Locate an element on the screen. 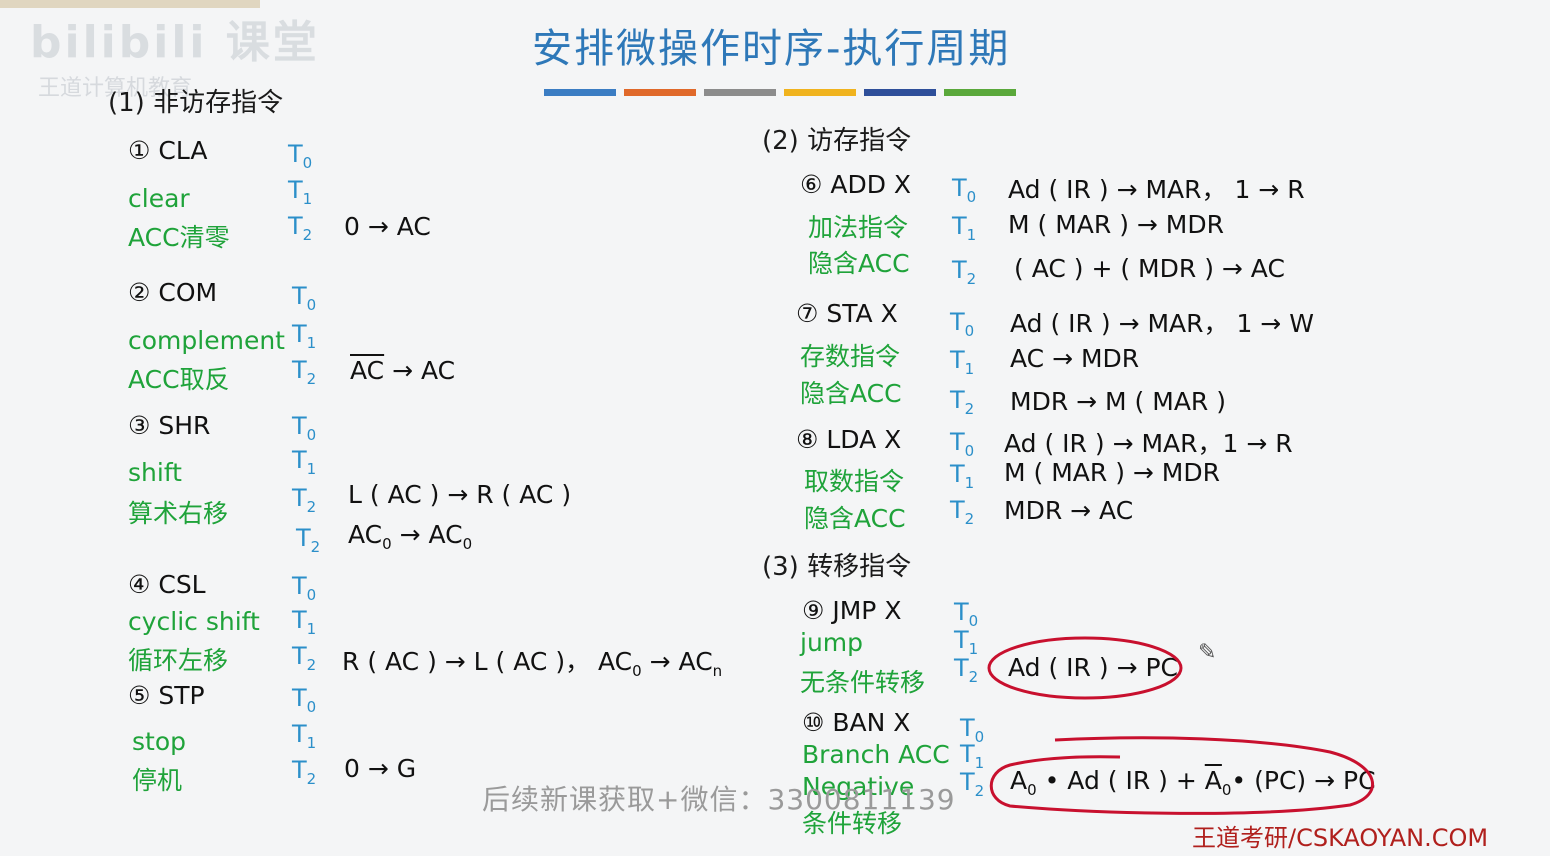 Image resolution: width=1550 pixels, height=856 pixels. pencil-icon: ✎ is located at coordinates (1207, 652).